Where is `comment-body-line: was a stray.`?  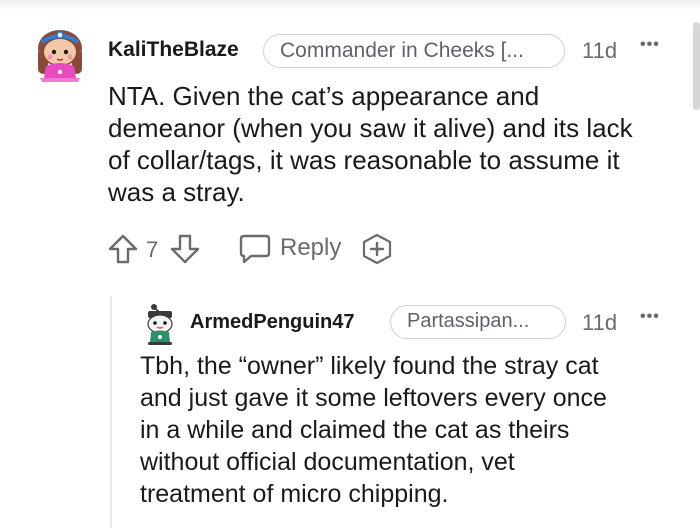
comment-body-line: was a stray. is located at coordinates (176, 192).